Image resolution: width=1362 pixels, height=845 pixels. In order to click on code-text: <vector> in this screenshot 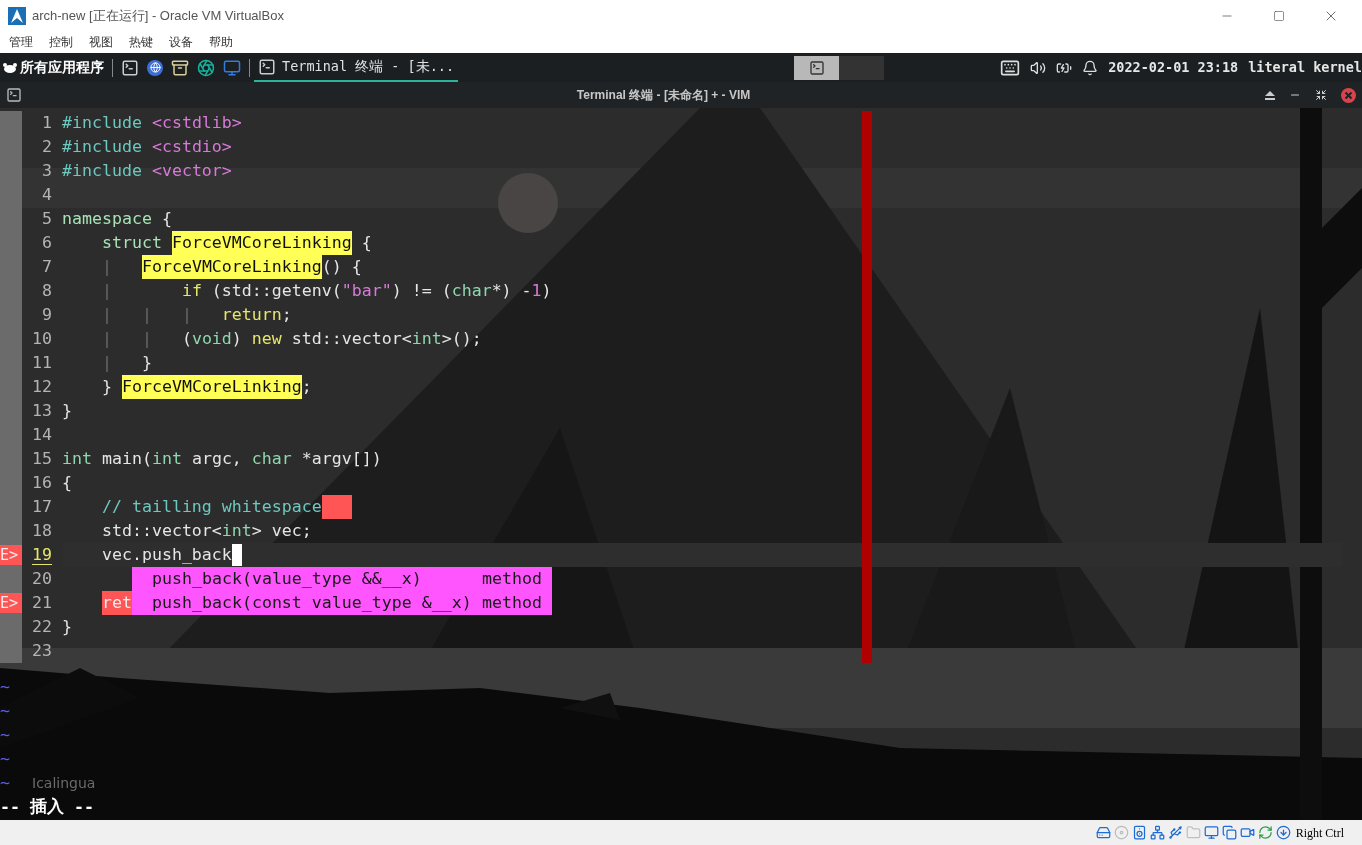, I will do `click(191, 171)`.